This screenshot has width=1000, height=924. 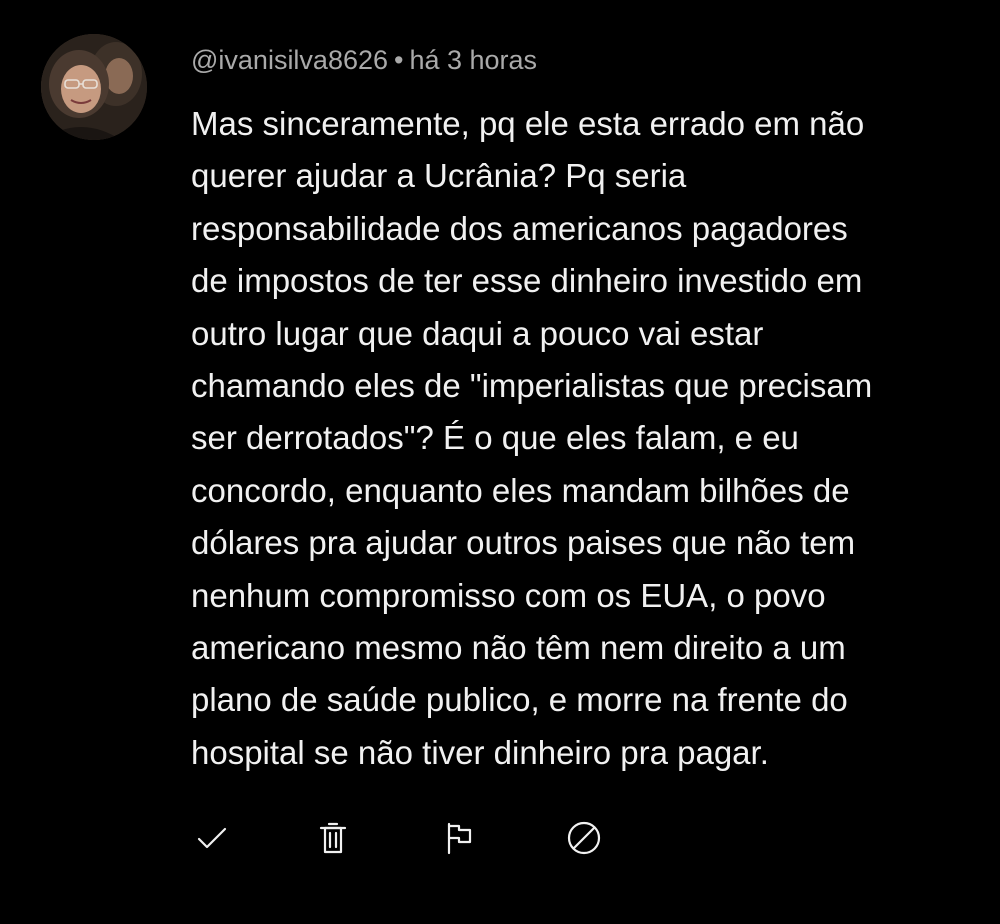 I want to click on avatar, so click(x=94, y=87).